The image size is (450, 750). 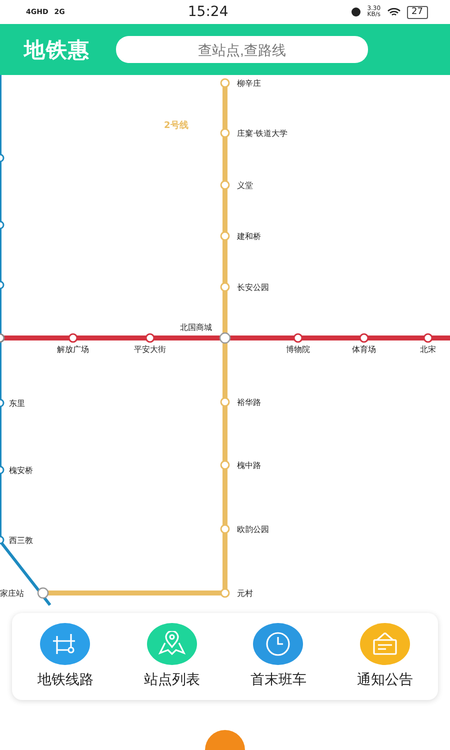 What do you see at coordinates (384, 644) in the screenshot?
I see `notice-board-icon` at bounding box center [384, 644].